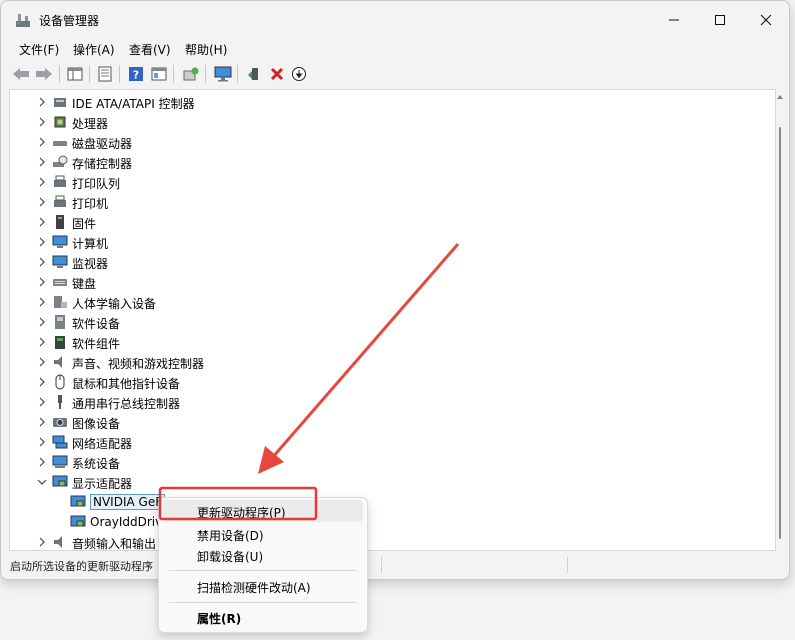 The height and width of the screenshot is (640, 795). Describe the element at coordinates (238, 503) in the screenshot. I see `highlight-box` at that location.